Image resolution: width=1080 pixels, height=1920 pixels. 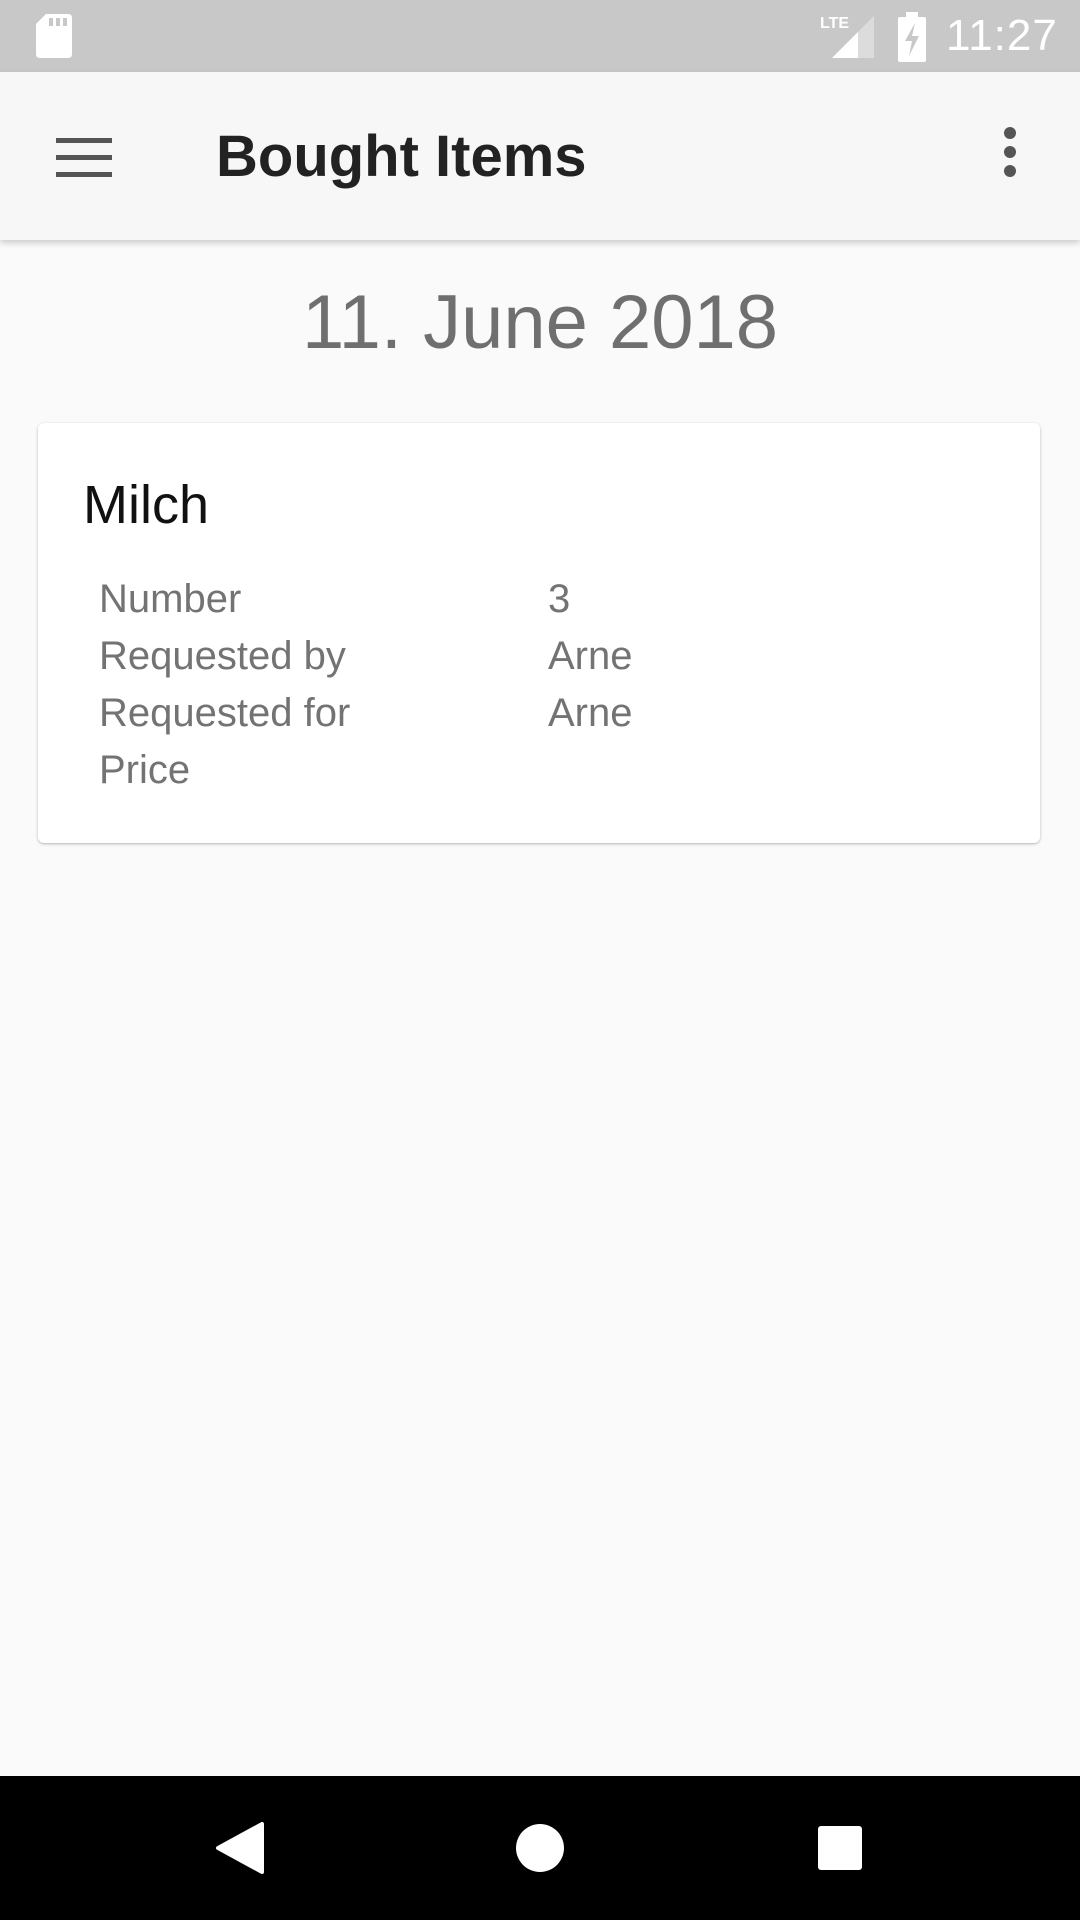 I want to click on lte-signal-icon: LTE, so click(x=847, y=36).